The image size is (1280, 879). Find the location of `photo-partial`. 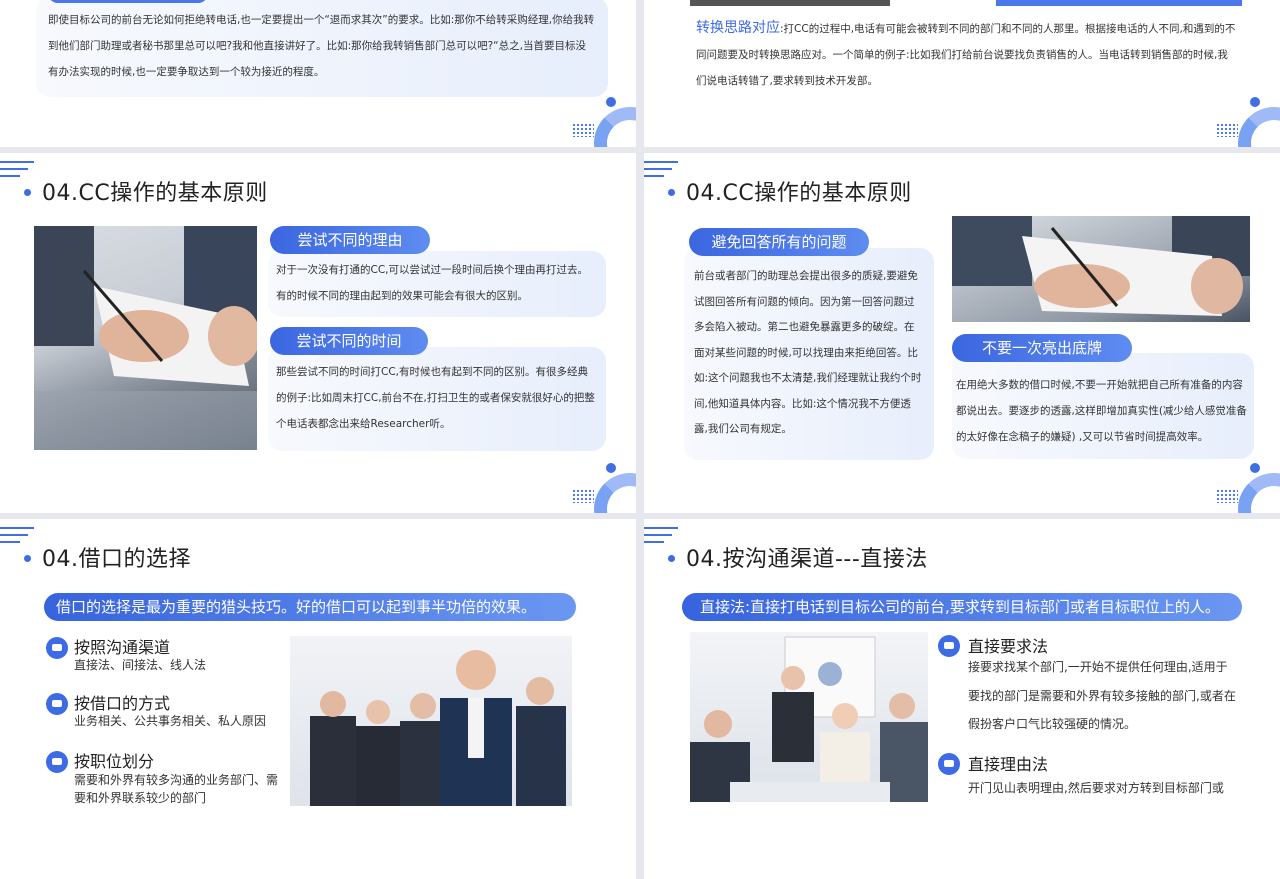

photo-partial is located at coordinates (790, 3).